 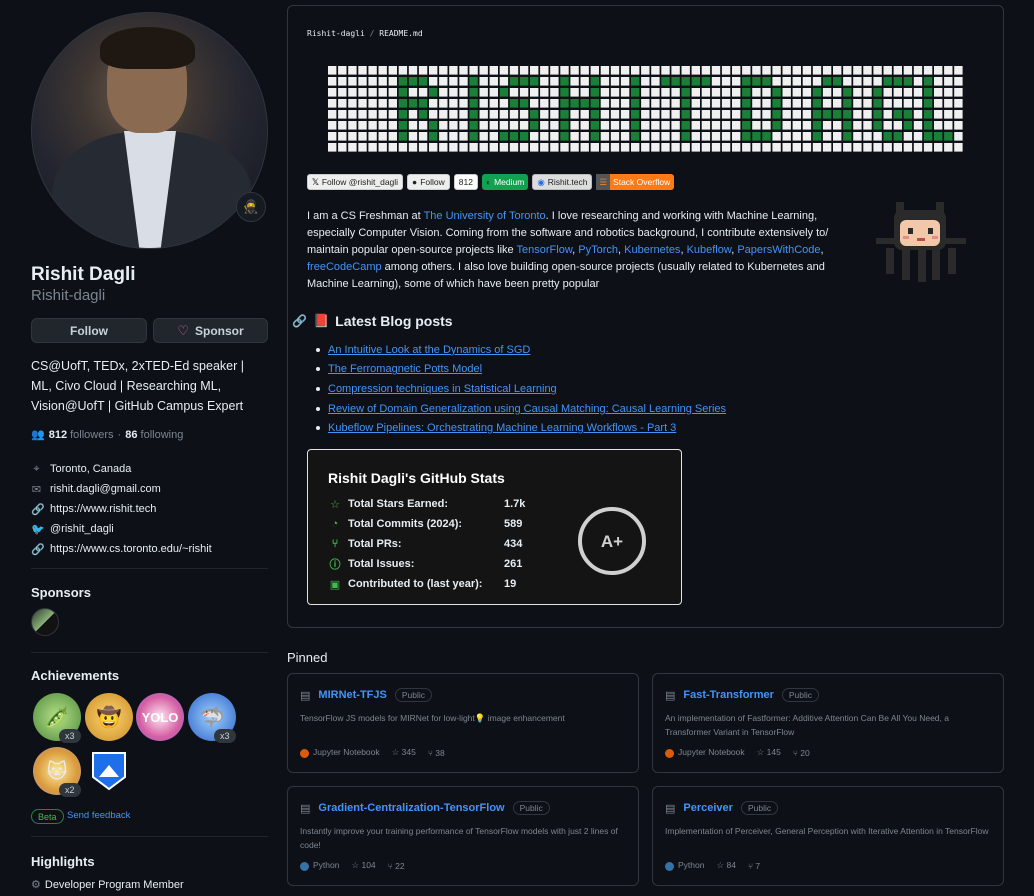 I want to click on avatar, so click(x=149, y=130).